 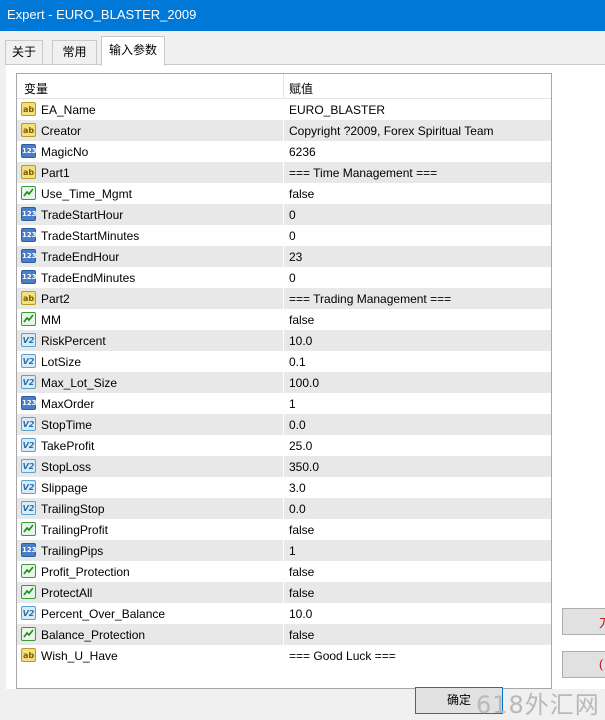 What do you see at coordinates (300, 446) in the screenshot?
I see `param-value: 25.0` at bounding box center [300, 446].